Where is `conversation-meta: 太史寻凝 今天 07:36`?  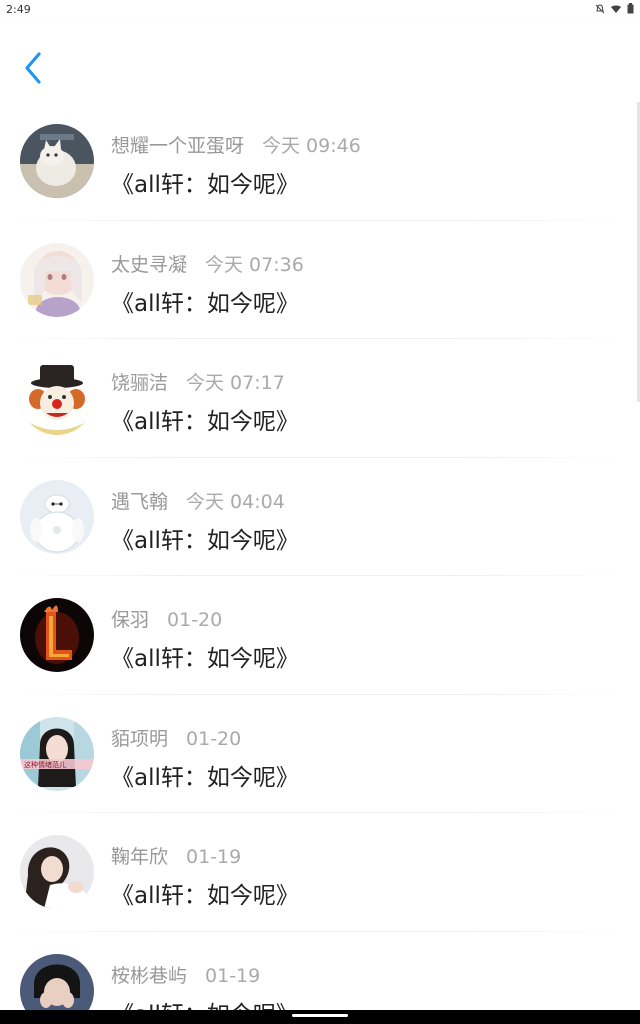
conversation-meta: 太史寻凝 今天 07:36 is located at coordinates (207, 263).